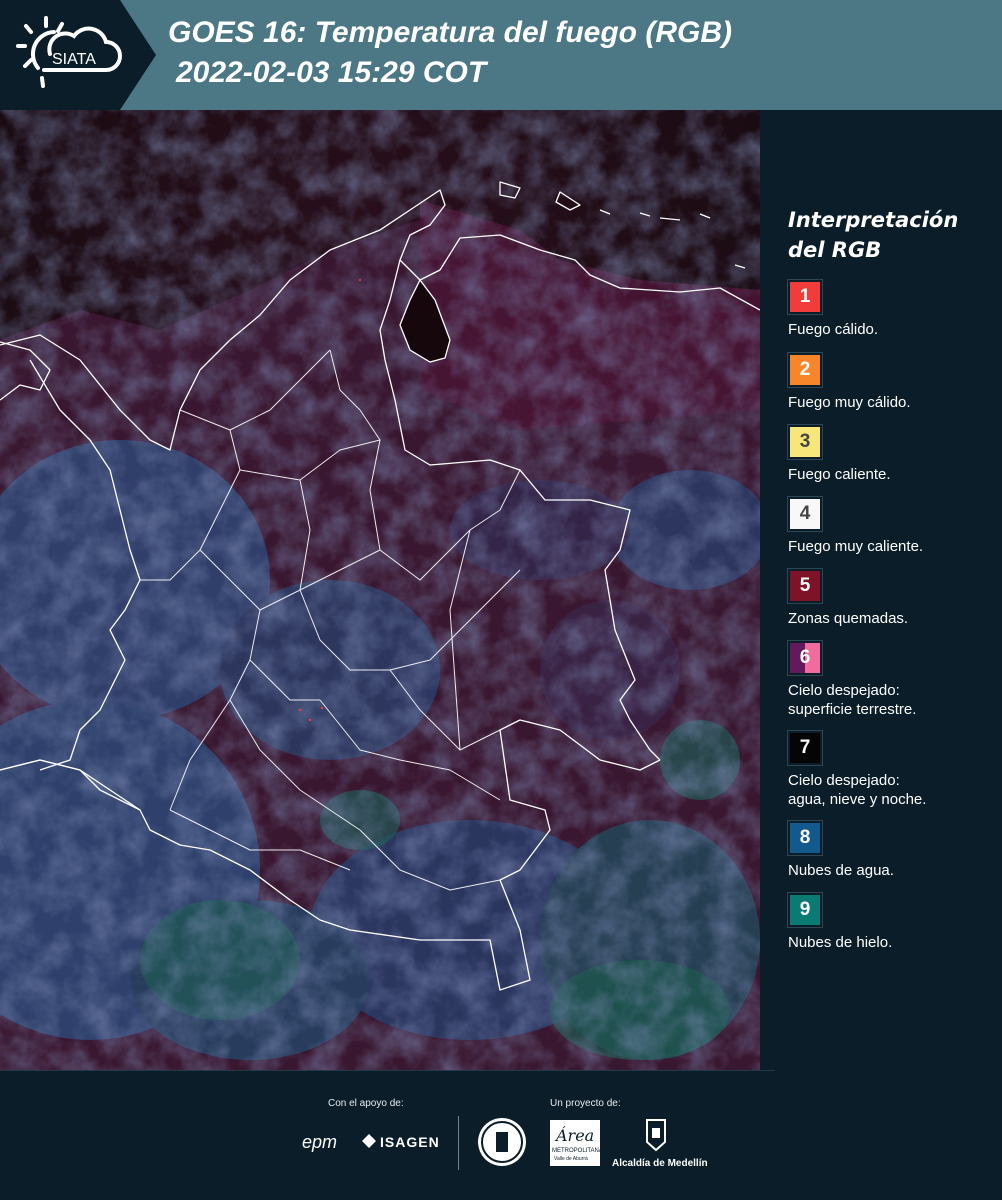 This screenshot has height=1200, width=1002. I want to click on legend-swatch-6: 6, so click(805, 658).